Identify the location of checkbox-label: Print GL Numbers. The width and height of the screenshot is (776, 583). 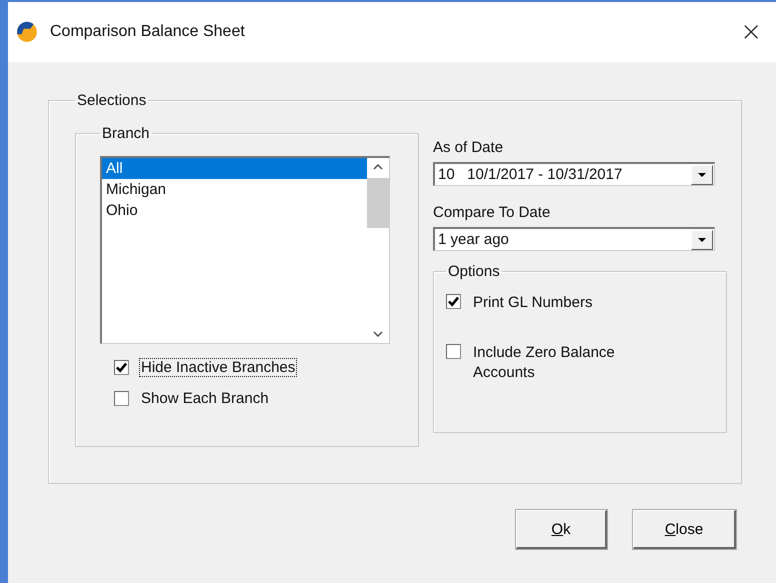
(573, 303).